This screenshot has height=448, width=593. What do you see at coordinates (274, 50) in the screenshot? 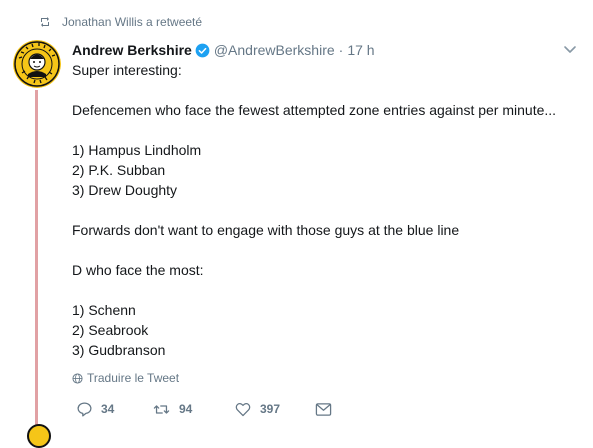
I see `author-handle: @AndrewBerkshire` at bounding box center [274, 50].